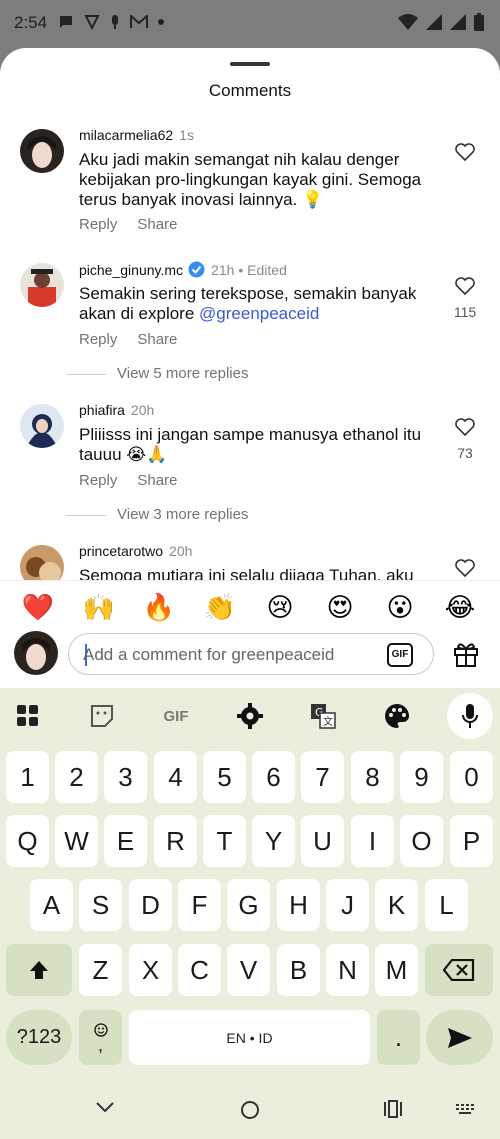 Image resolution: width=500 pixels, height=1139 pixels. What do you see at coordinates (273, 841) in the screenshot?
I see `key-y: Y` at bounding box center [273, 841].